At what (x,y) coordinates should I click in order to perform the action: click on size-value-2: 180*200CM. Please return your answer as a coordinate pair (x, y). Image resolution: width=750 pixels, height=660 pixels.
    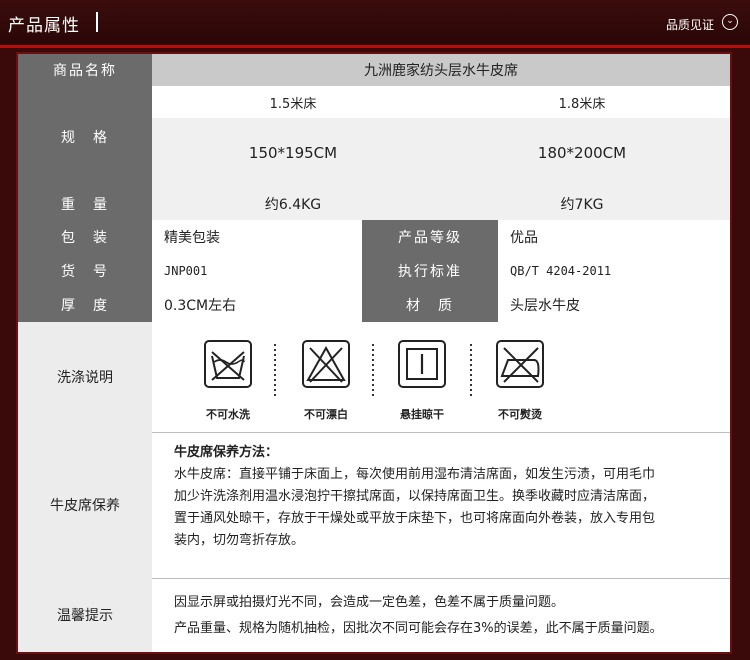
    Looking at the image, I should click on (582, 153).